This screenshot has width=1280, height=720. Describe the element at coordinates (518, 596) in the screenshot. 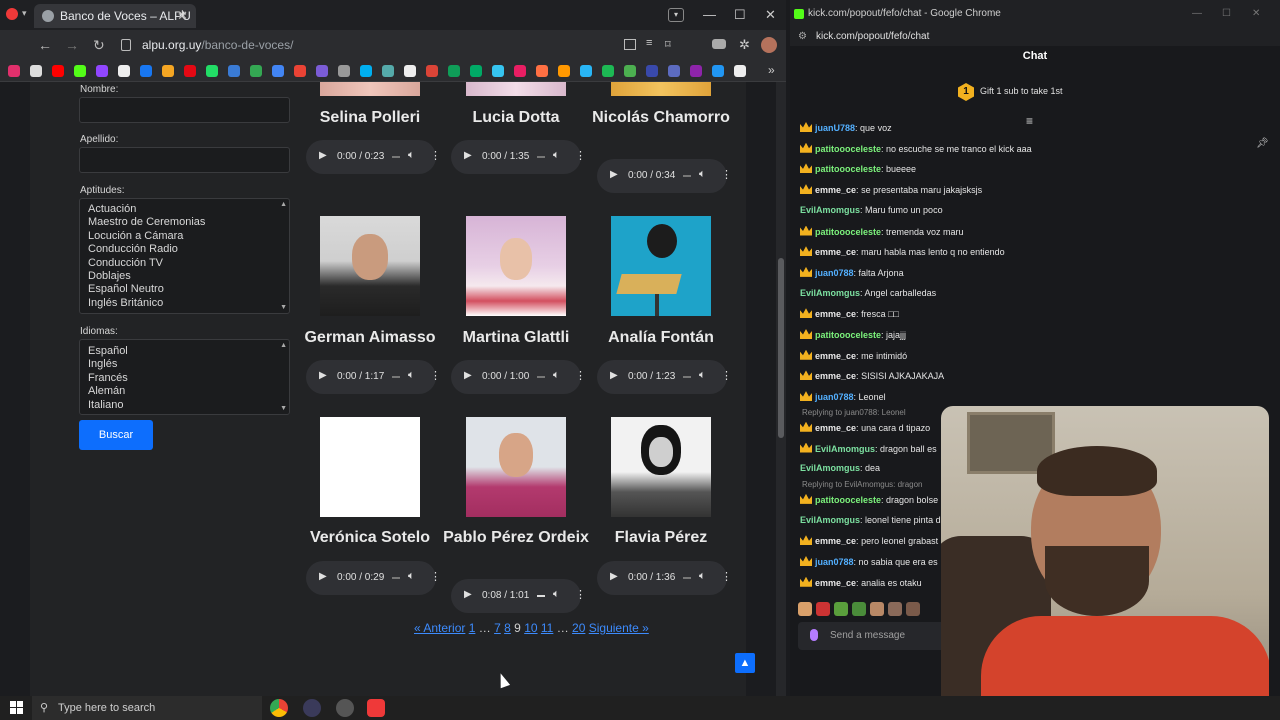

I see `audio-player: ▶ 0:08 / 1:01 🔈︎ ⋮` at that location.